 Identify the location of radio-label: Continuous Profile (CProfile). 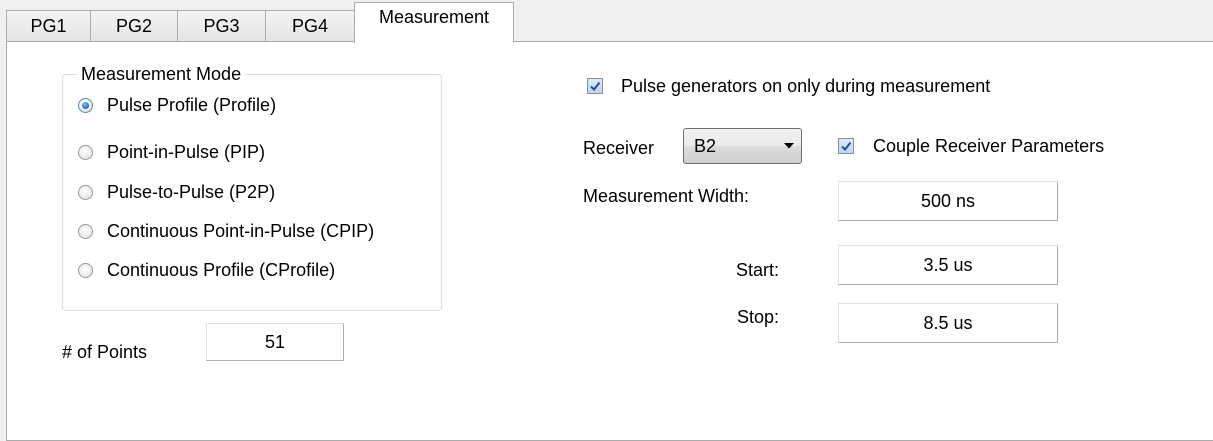
(221, 269).